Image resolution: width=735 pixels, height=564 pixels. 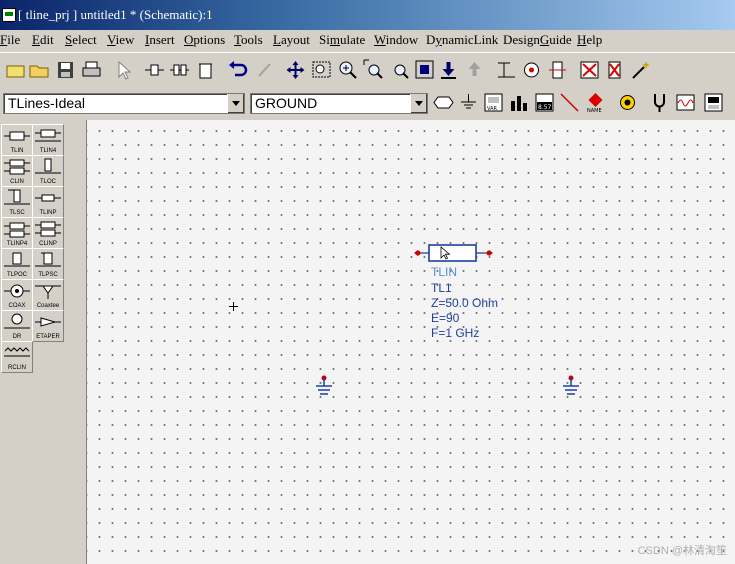 I want to click on port-icon, so click(x=531, y=70).